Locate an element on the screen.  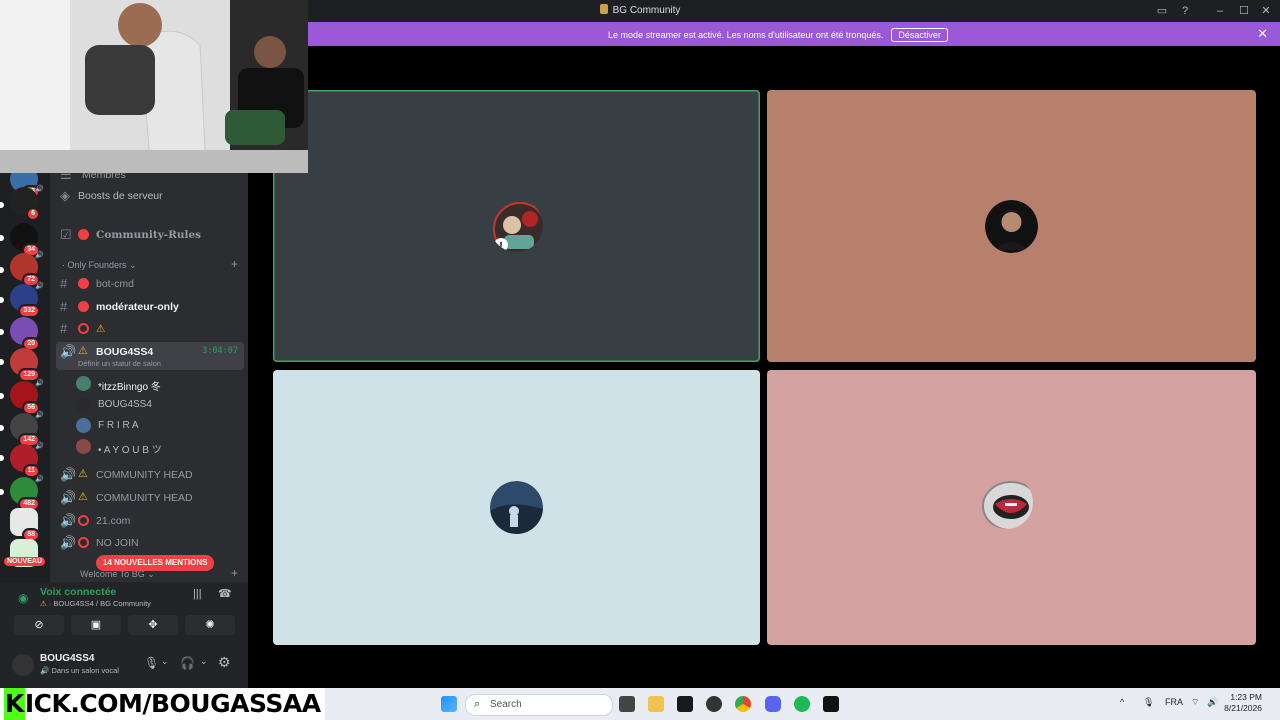
server-icon: 🔊 56 is located at coordinates (27, 397).